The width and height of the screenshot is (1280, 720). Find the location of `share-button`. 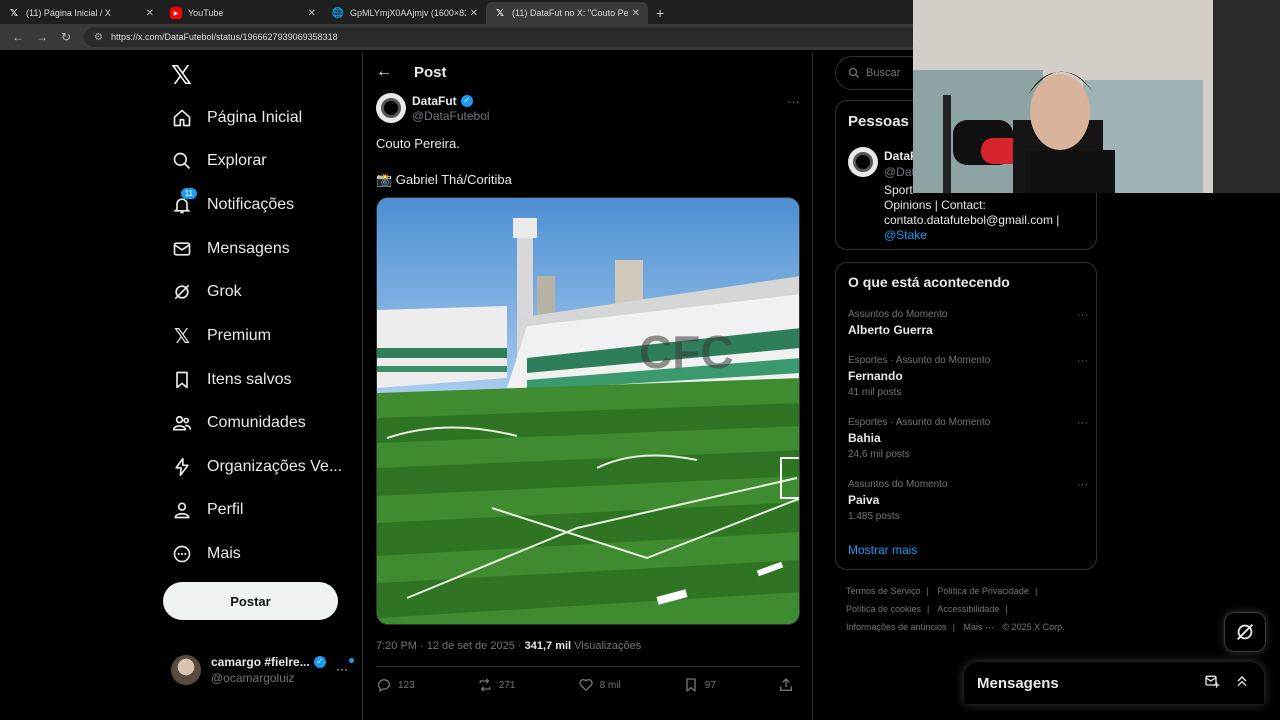

share-button is located at coordinates (789, 685).